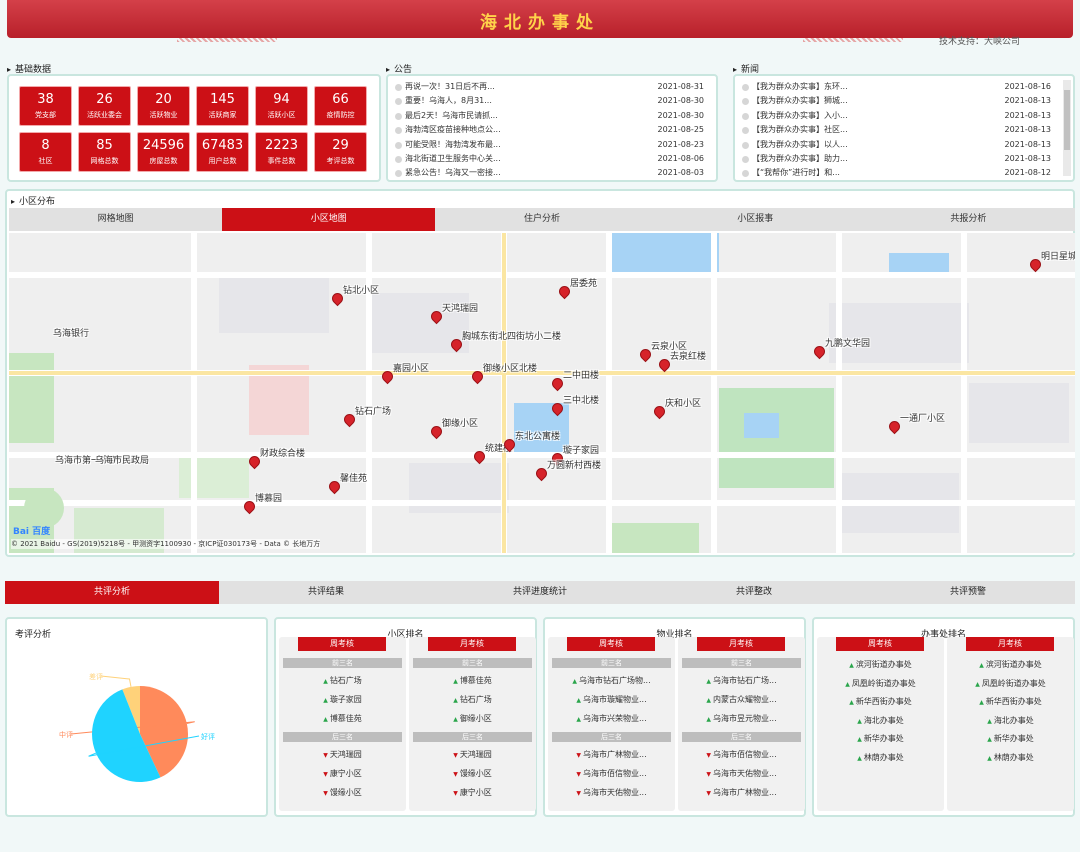 The width and height of the screenshot is (1080, 852). What do you see at coordinates (112, 592) in the screenshot?
I see `evaluation-tab: 共评分析` at bounding box center [112, 592].